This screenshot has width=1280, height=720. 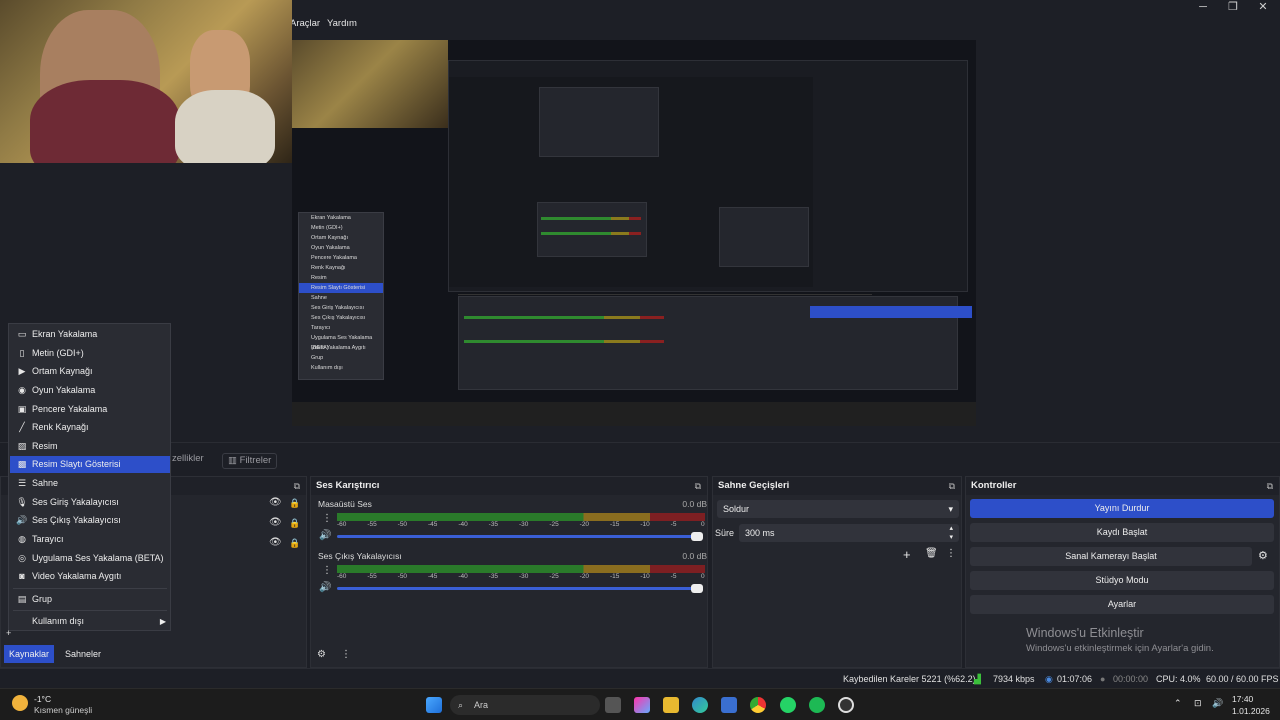 I want to click on maximize-button: ❐, so click(x=1233, y=8).